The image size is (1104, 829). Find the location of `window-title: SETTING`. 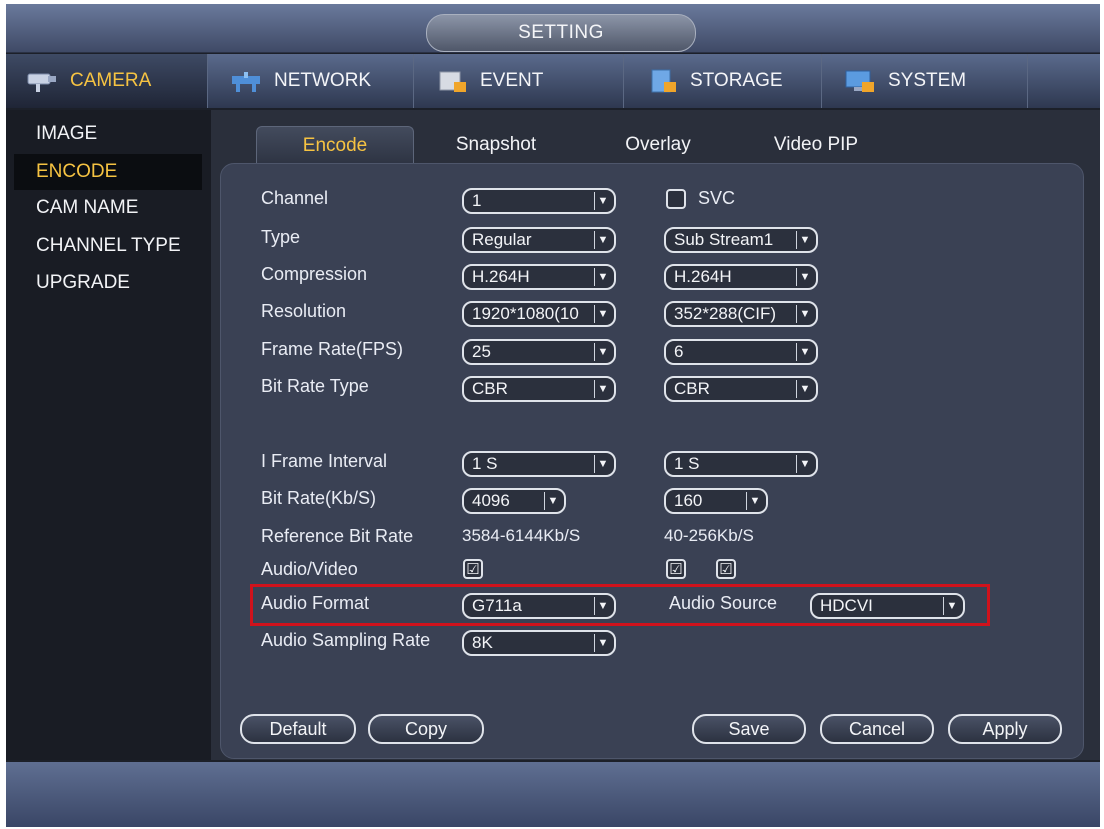

window-title: SETTING is located at coordinates (561, 33).